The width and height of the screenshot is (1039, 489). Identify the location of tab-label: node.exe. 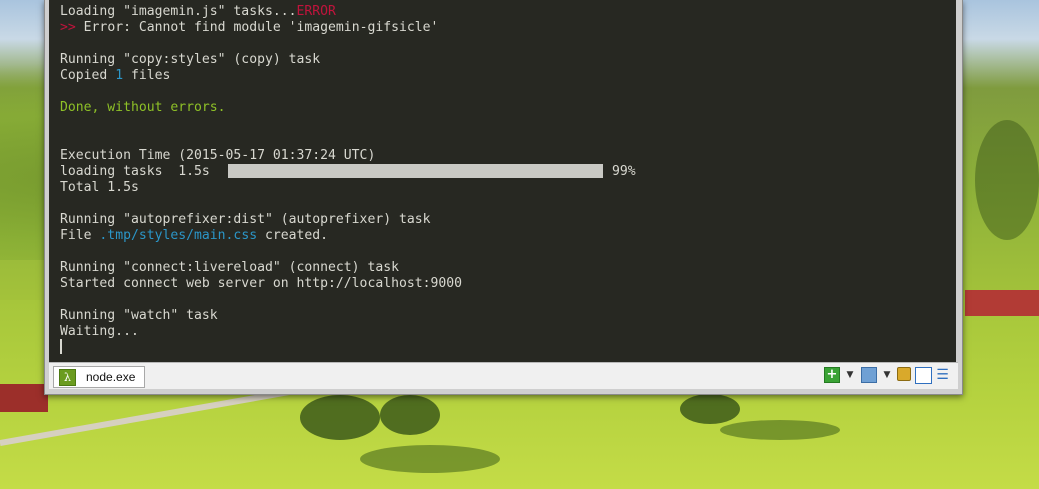
(111, 377).